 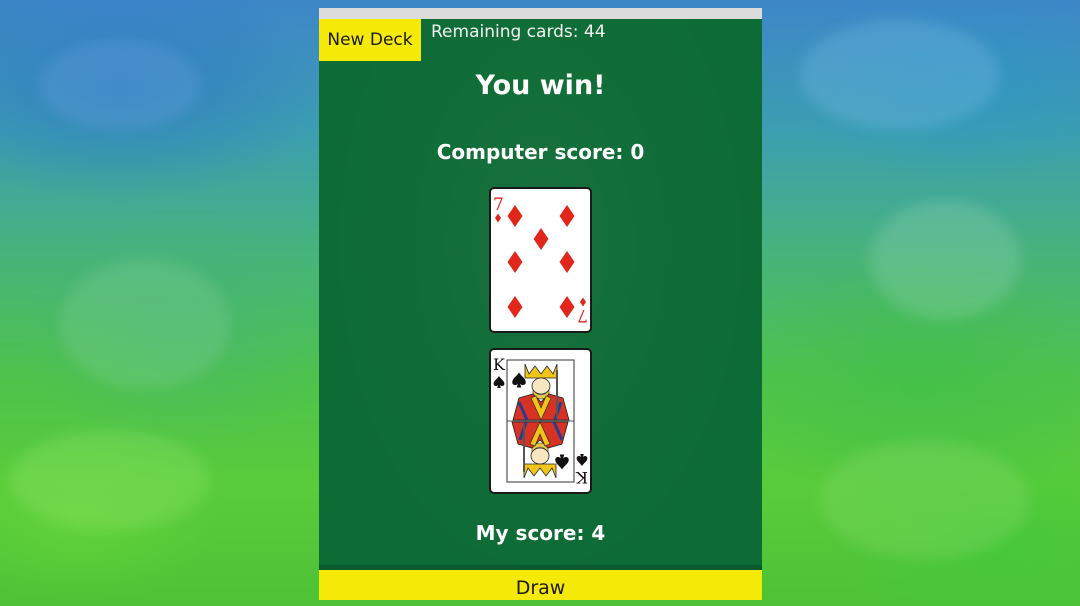 I want to click on king-of-spades-card-icon: K K, so click(x=540, y=421).